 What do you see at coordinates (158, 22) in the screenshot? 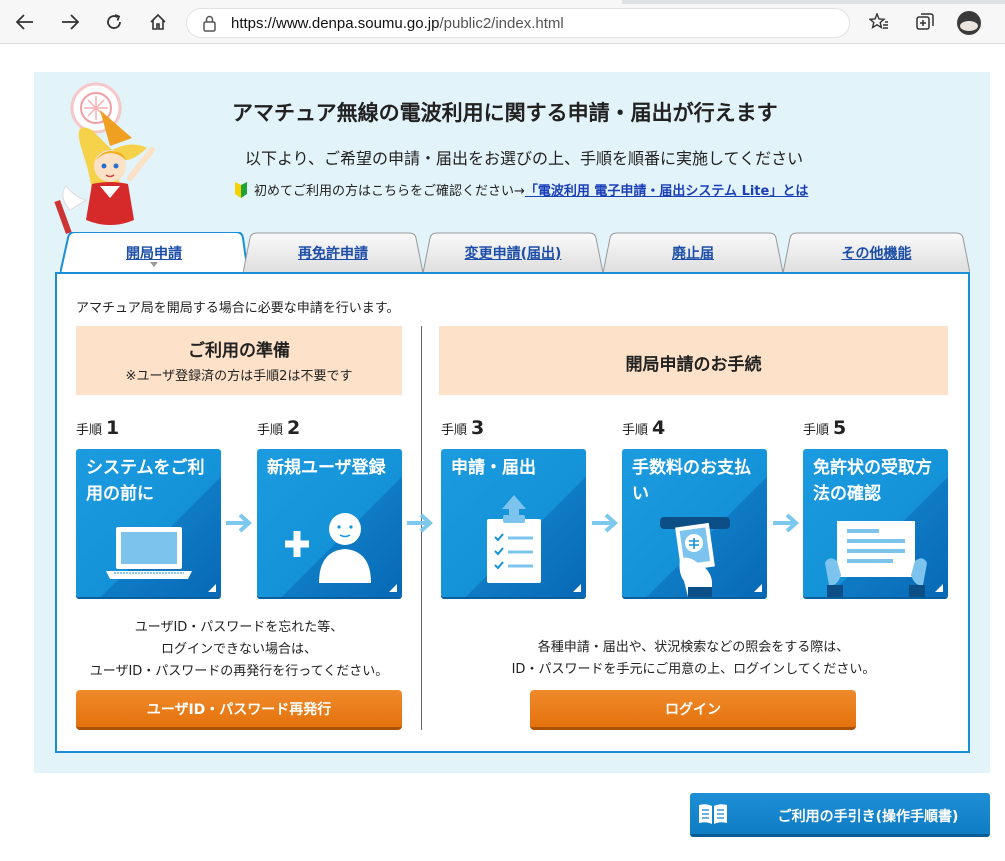
I see `home-icon` at bounding box center [158, 22].